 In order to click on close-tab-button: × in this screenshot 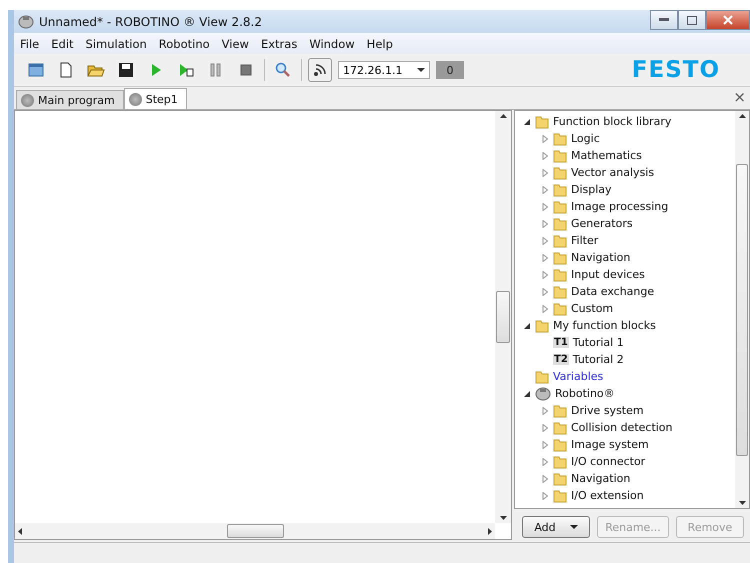, I will do `click(739, 97)`.